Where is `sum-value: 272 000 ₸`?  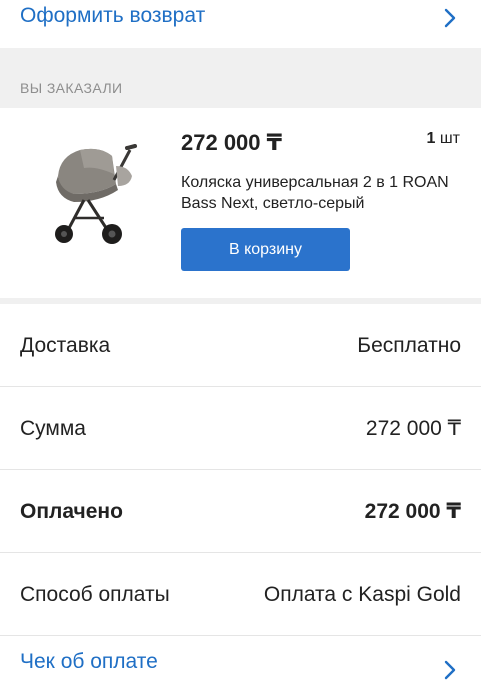 sum-value: 272 000 ₸ is located at coordinates (413, 428).